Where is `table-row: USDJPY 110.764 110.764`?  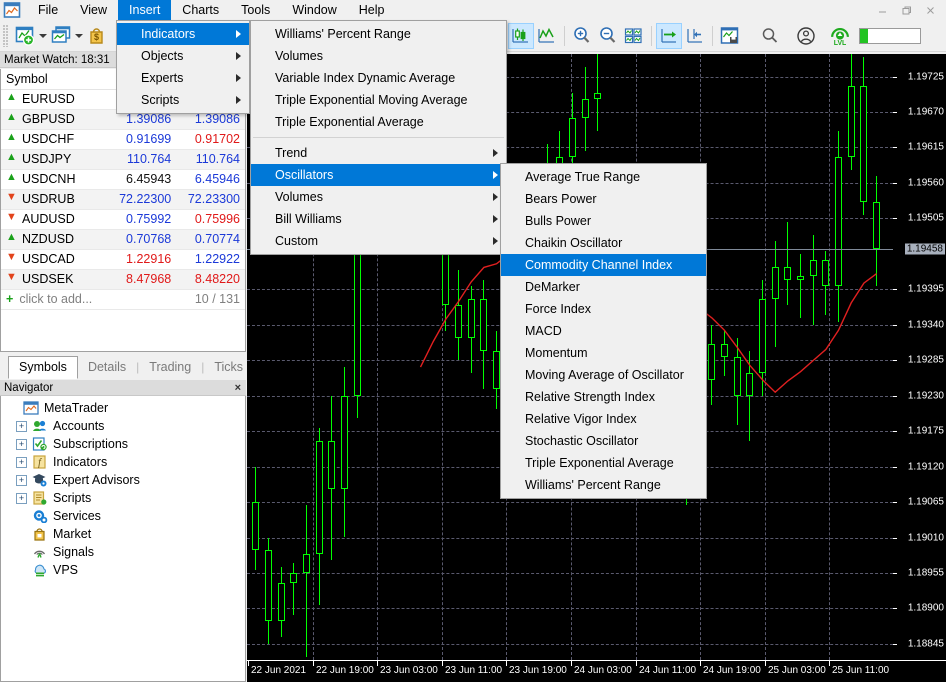 table-row: USDJPY 110.764 110.764 is located at coordinates (123, 159).